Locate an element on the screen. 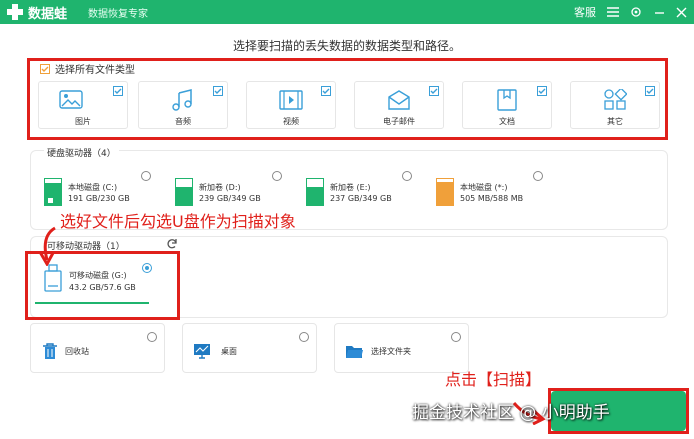  annotation-arrow-icon is located at coordinates (47, 246).